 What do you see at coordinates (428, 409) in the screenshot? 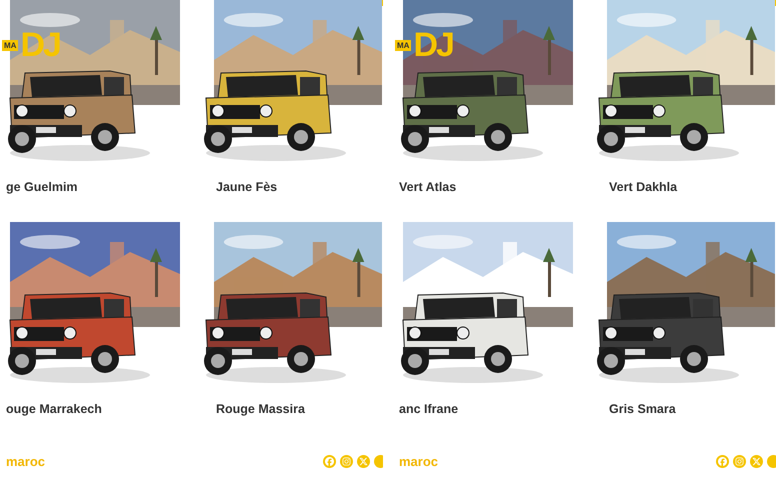
I see `color-name: anc Ifrane` at bounding box center [428, 409].